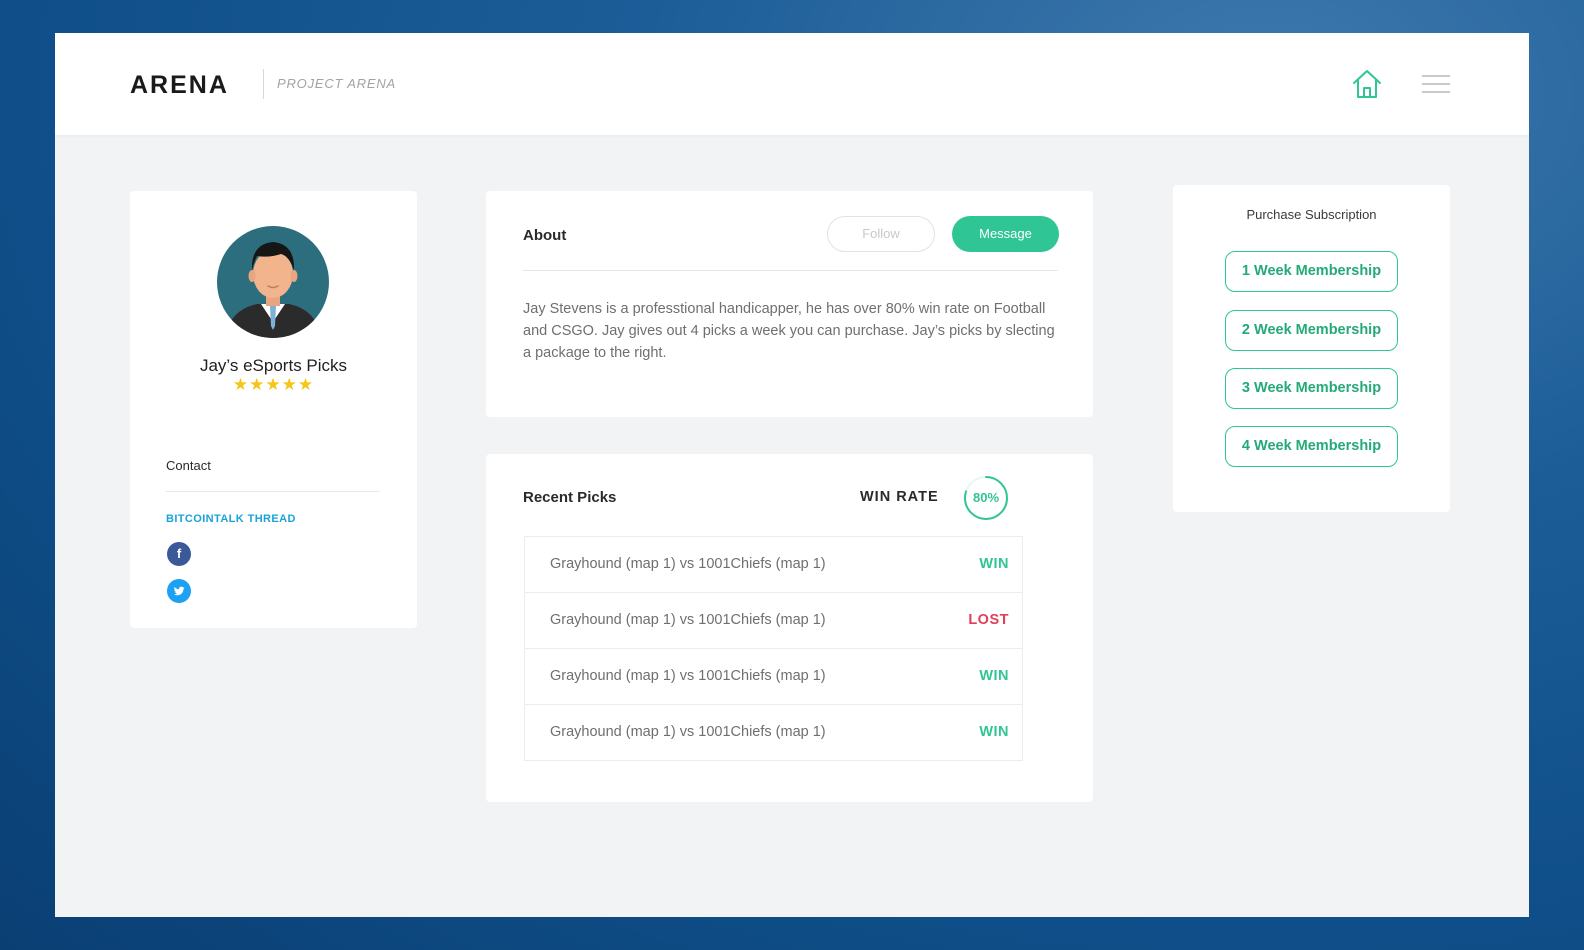 This screenshot has width=1584, height=950. I want to click on facebook-icon: f, so click(179, 554).